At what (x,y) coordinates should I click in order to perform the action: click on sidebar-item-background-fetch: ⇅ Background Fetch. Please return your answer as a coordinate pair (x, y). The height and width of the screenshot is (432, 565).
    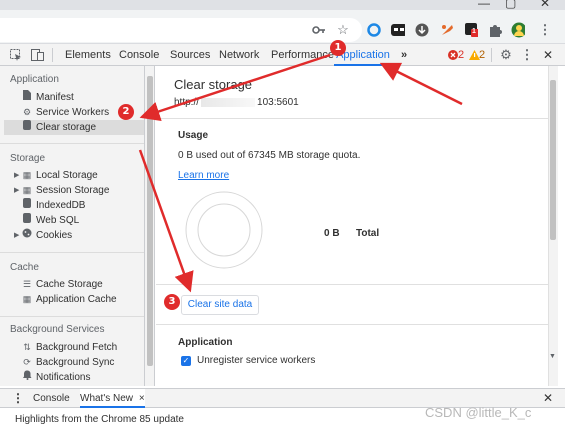
    Looking at the image, I should click on (83, 347).